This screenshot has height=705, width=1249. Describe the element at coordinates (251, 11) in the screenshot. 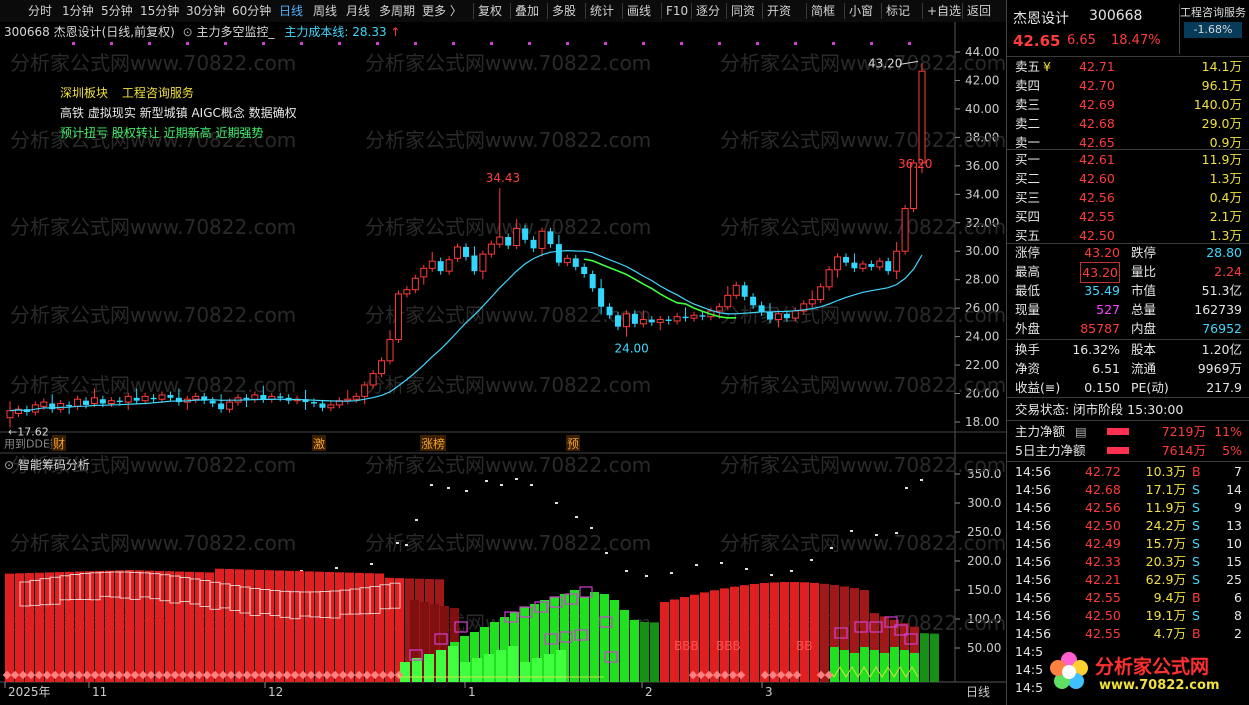

I see `period-tab-5: 60分钟` at that location.